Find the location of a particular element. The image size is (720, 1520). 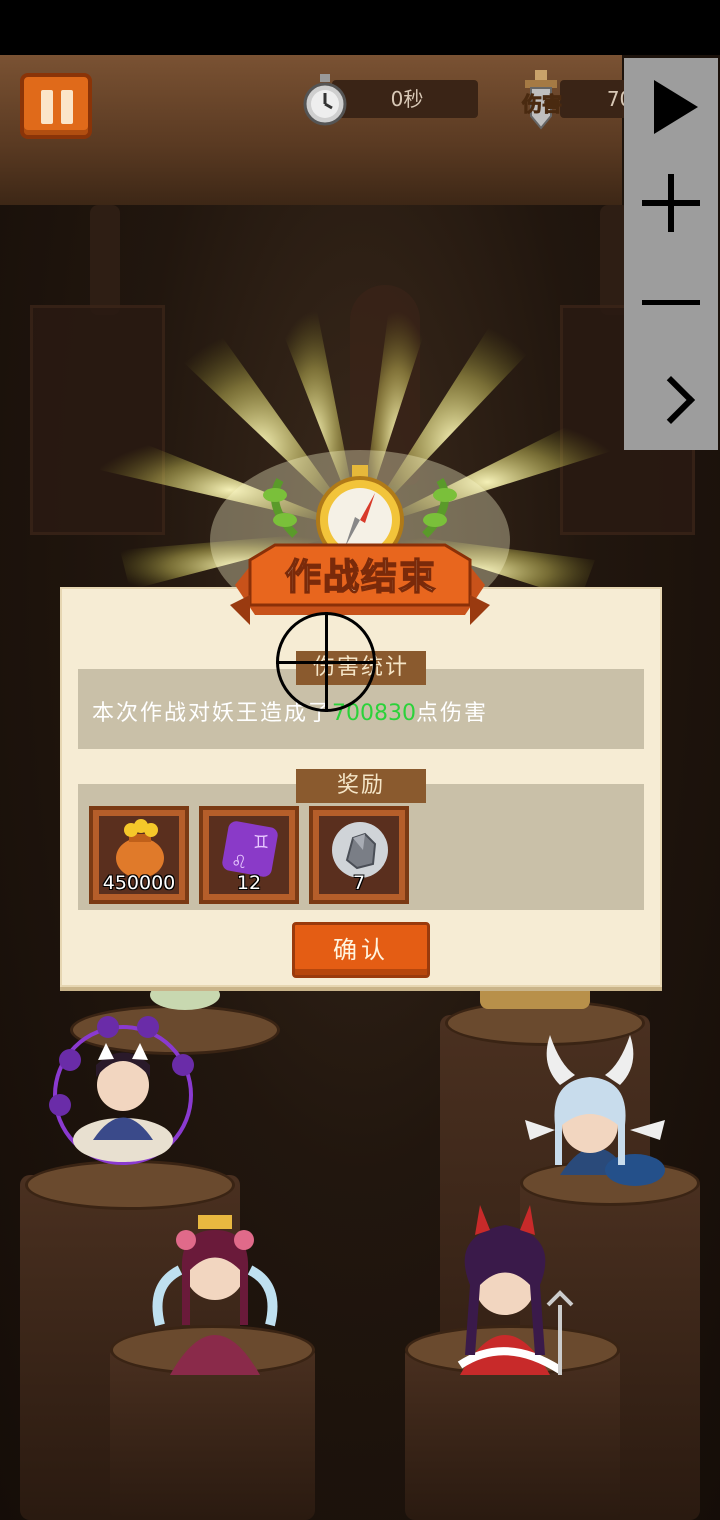

timer-value: 0秒 is located at coordinates (407, 99).